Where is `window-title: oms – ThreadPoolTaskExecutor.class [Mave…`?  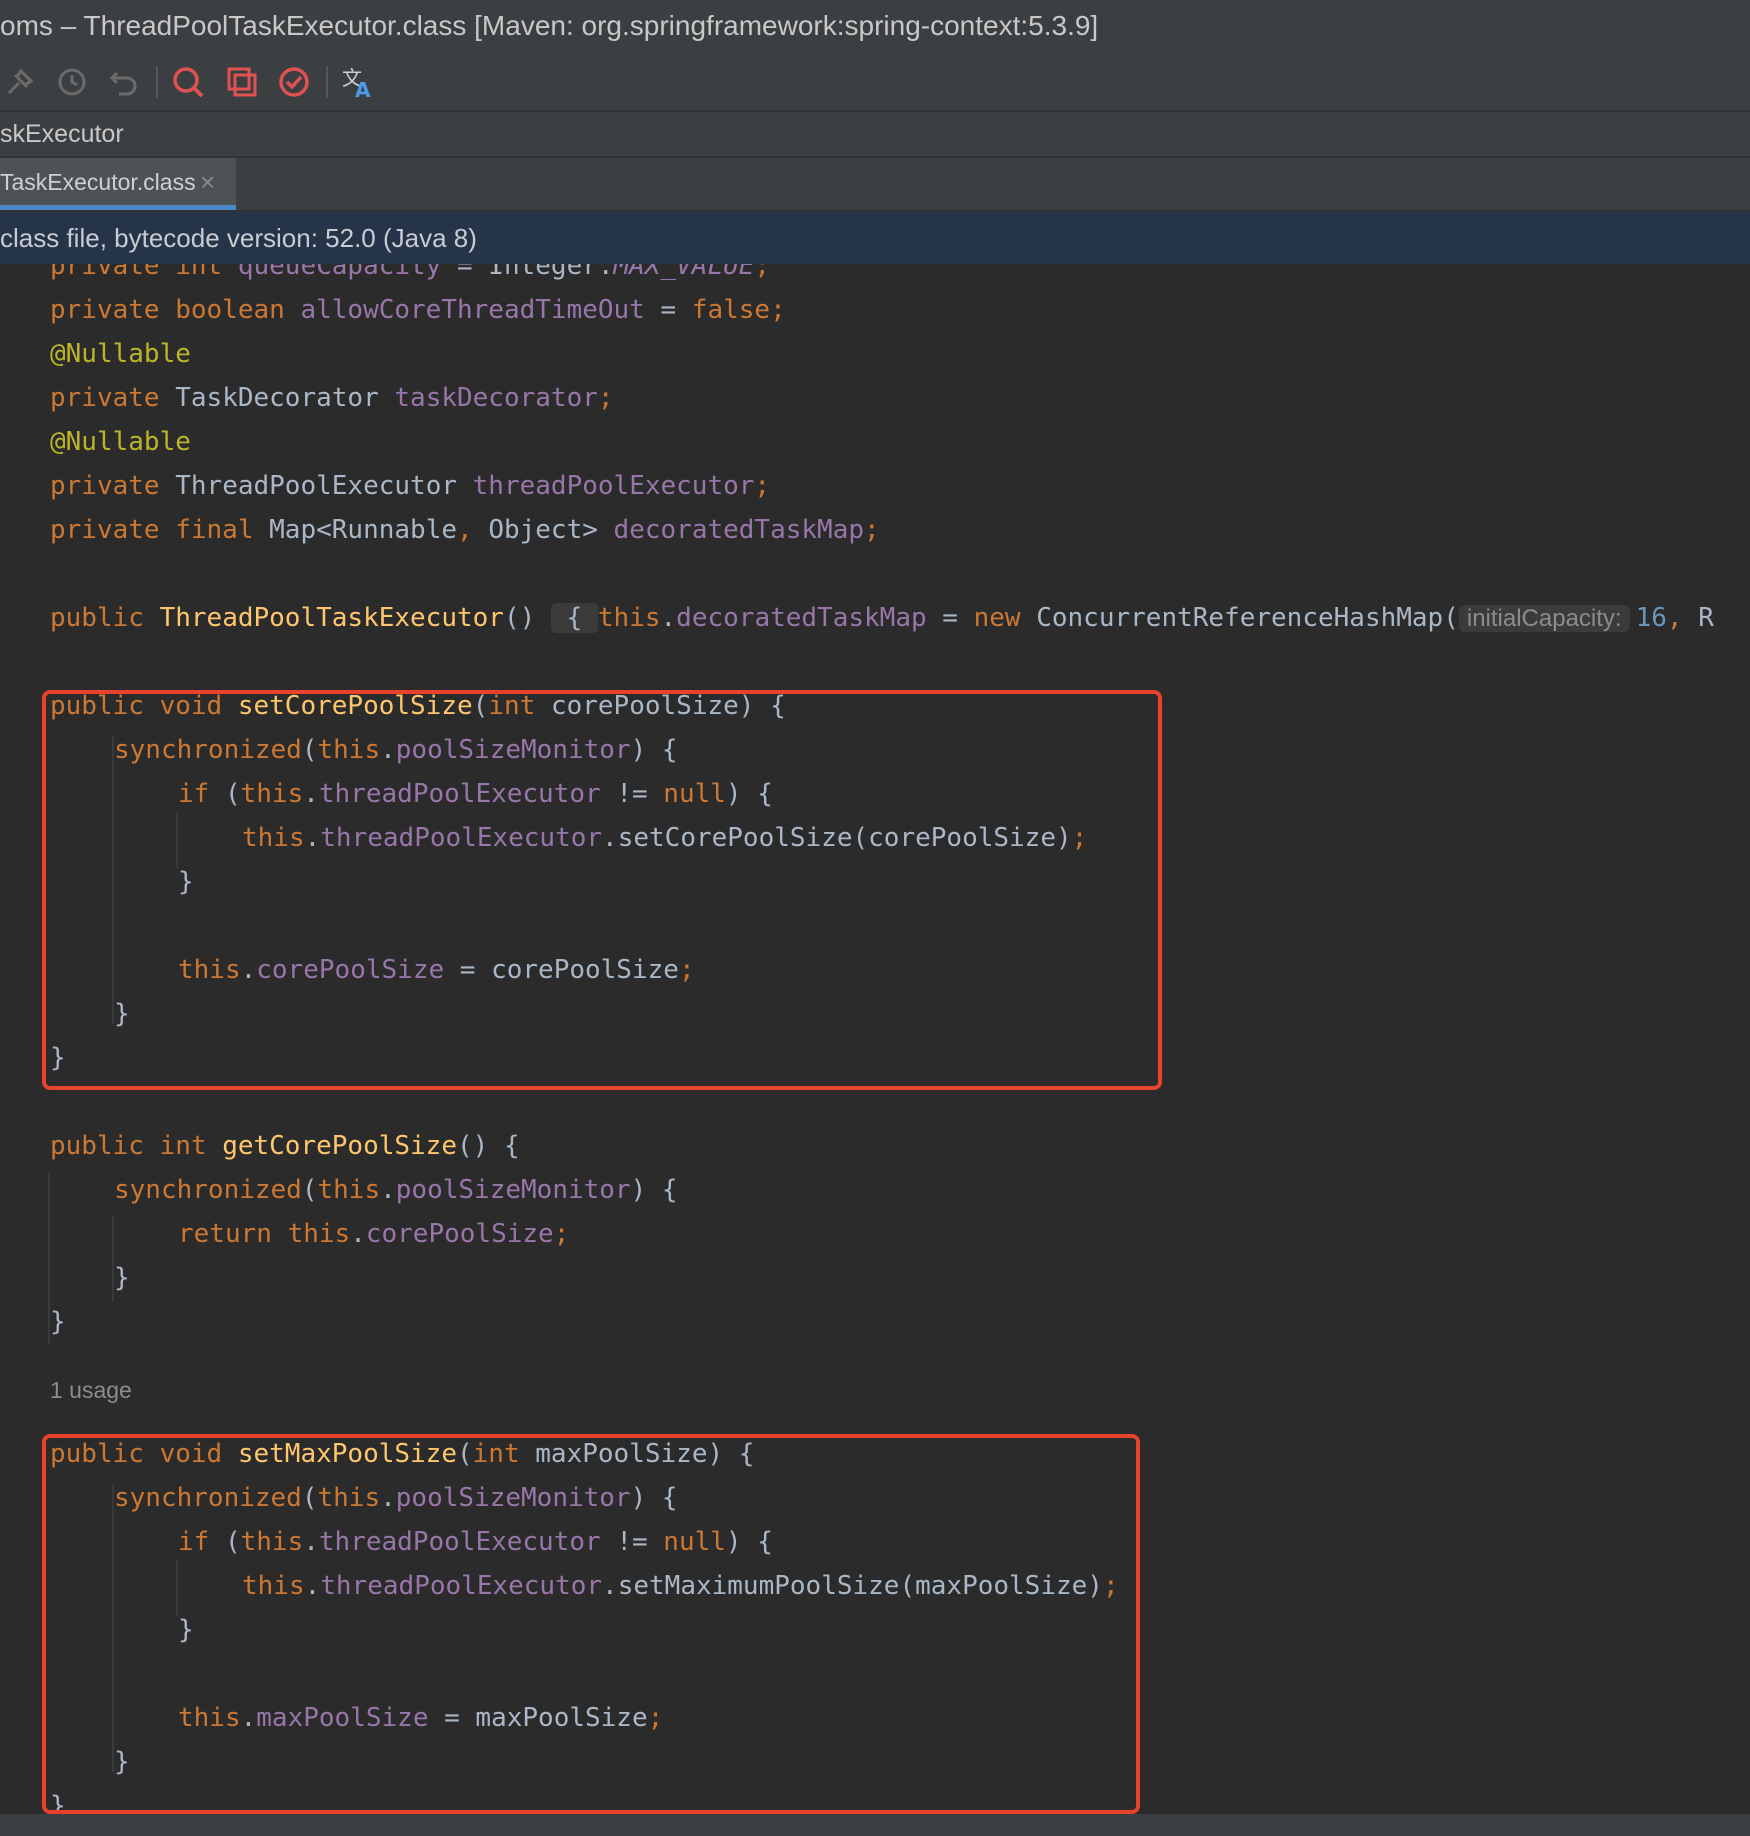
window-title: oms – ThreadPoolTaskExecutor.class [Mave… is located at coordinates (549, 25).